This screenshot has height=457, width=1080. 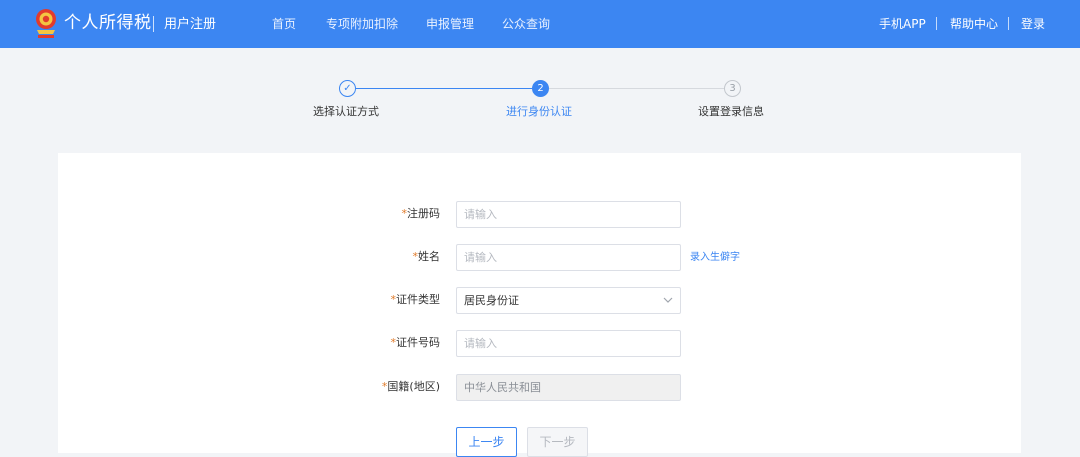 What do you see at coordinates (415, 299) in the screenshot?
I see `id-type-label: *证件类型` at bounding box center [415, 299].